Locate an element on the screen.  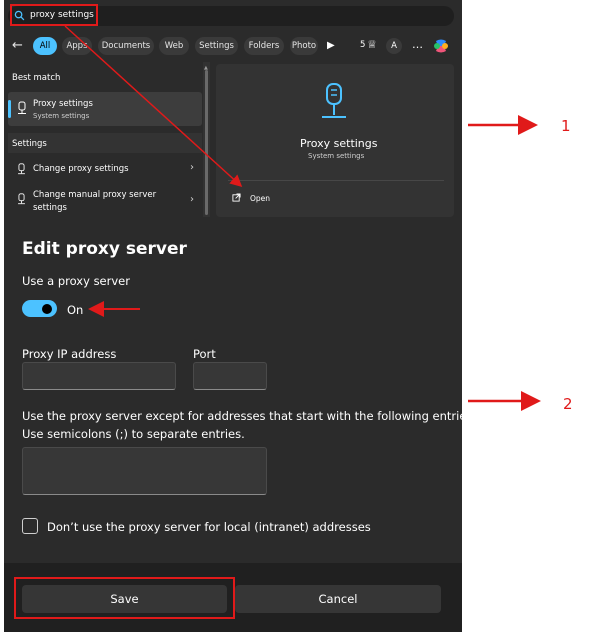
use-proxy-label: Use a proxy server is located at coordinates (76, 281).